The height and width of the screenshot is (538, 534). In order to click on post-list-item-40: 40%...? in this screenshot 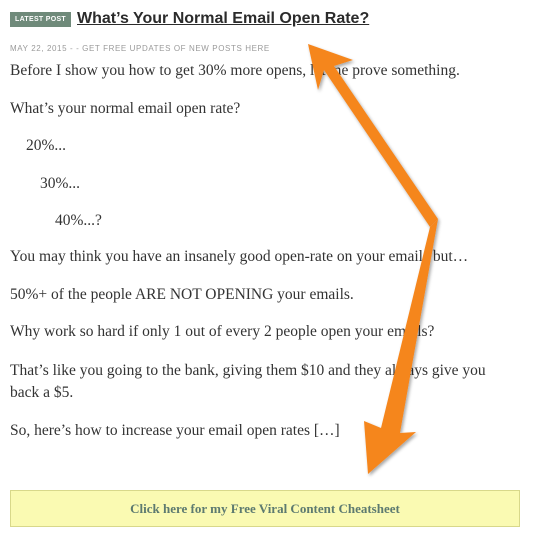, I will do `click(78, 220)`.